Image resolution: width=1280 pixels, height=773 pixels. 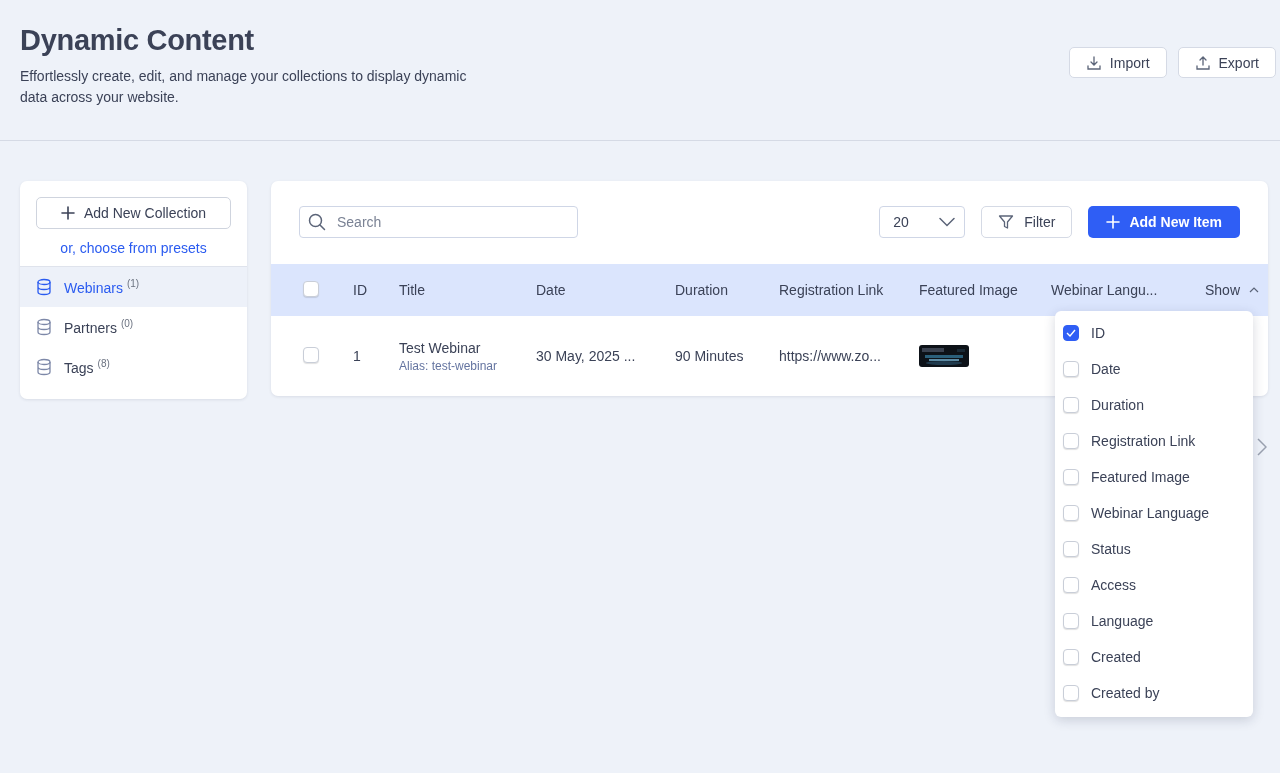 I want to click on collection-item: Partners $^{(0)}$, so click(x=133, y=327).